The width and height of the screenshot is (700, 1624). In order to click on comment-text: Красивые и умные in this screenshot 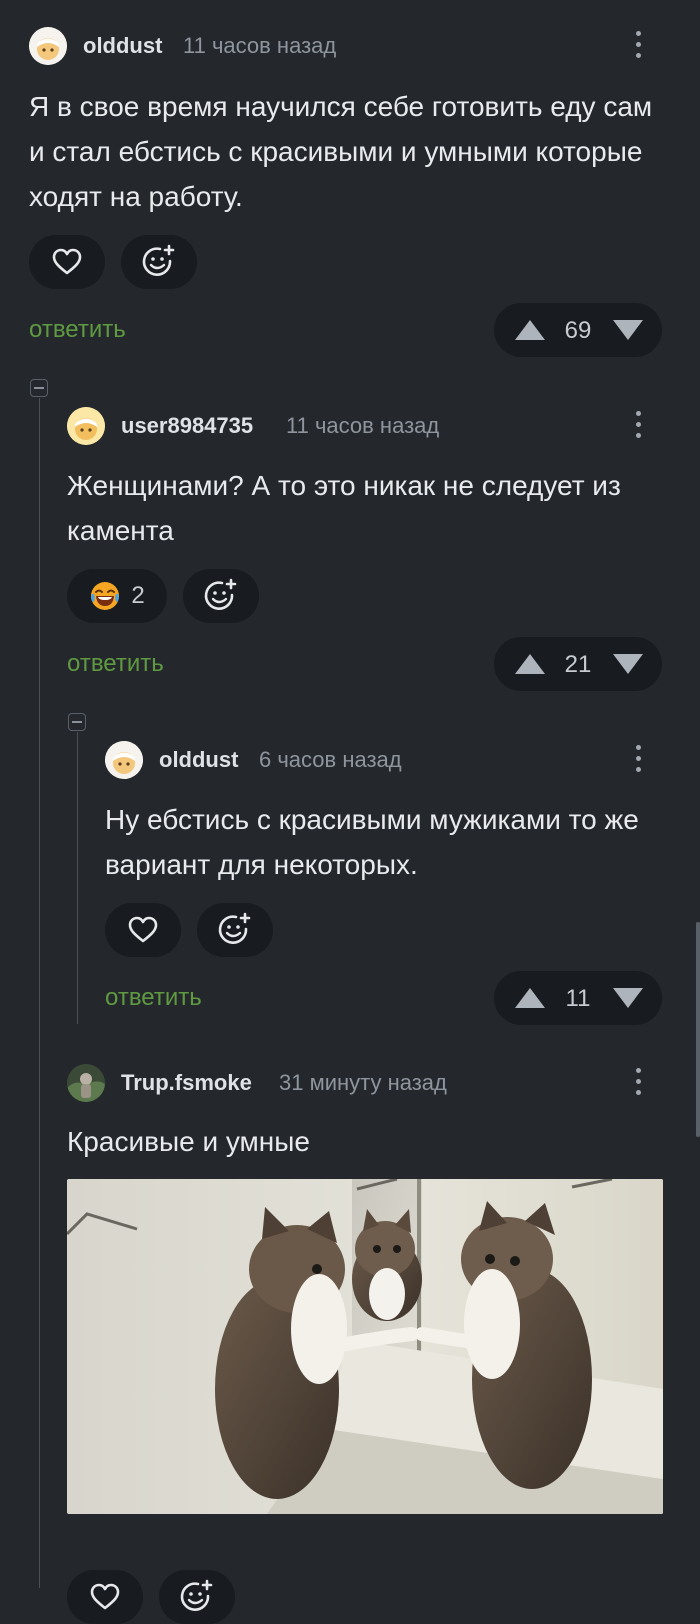, I will do `click(188, 1141)`.